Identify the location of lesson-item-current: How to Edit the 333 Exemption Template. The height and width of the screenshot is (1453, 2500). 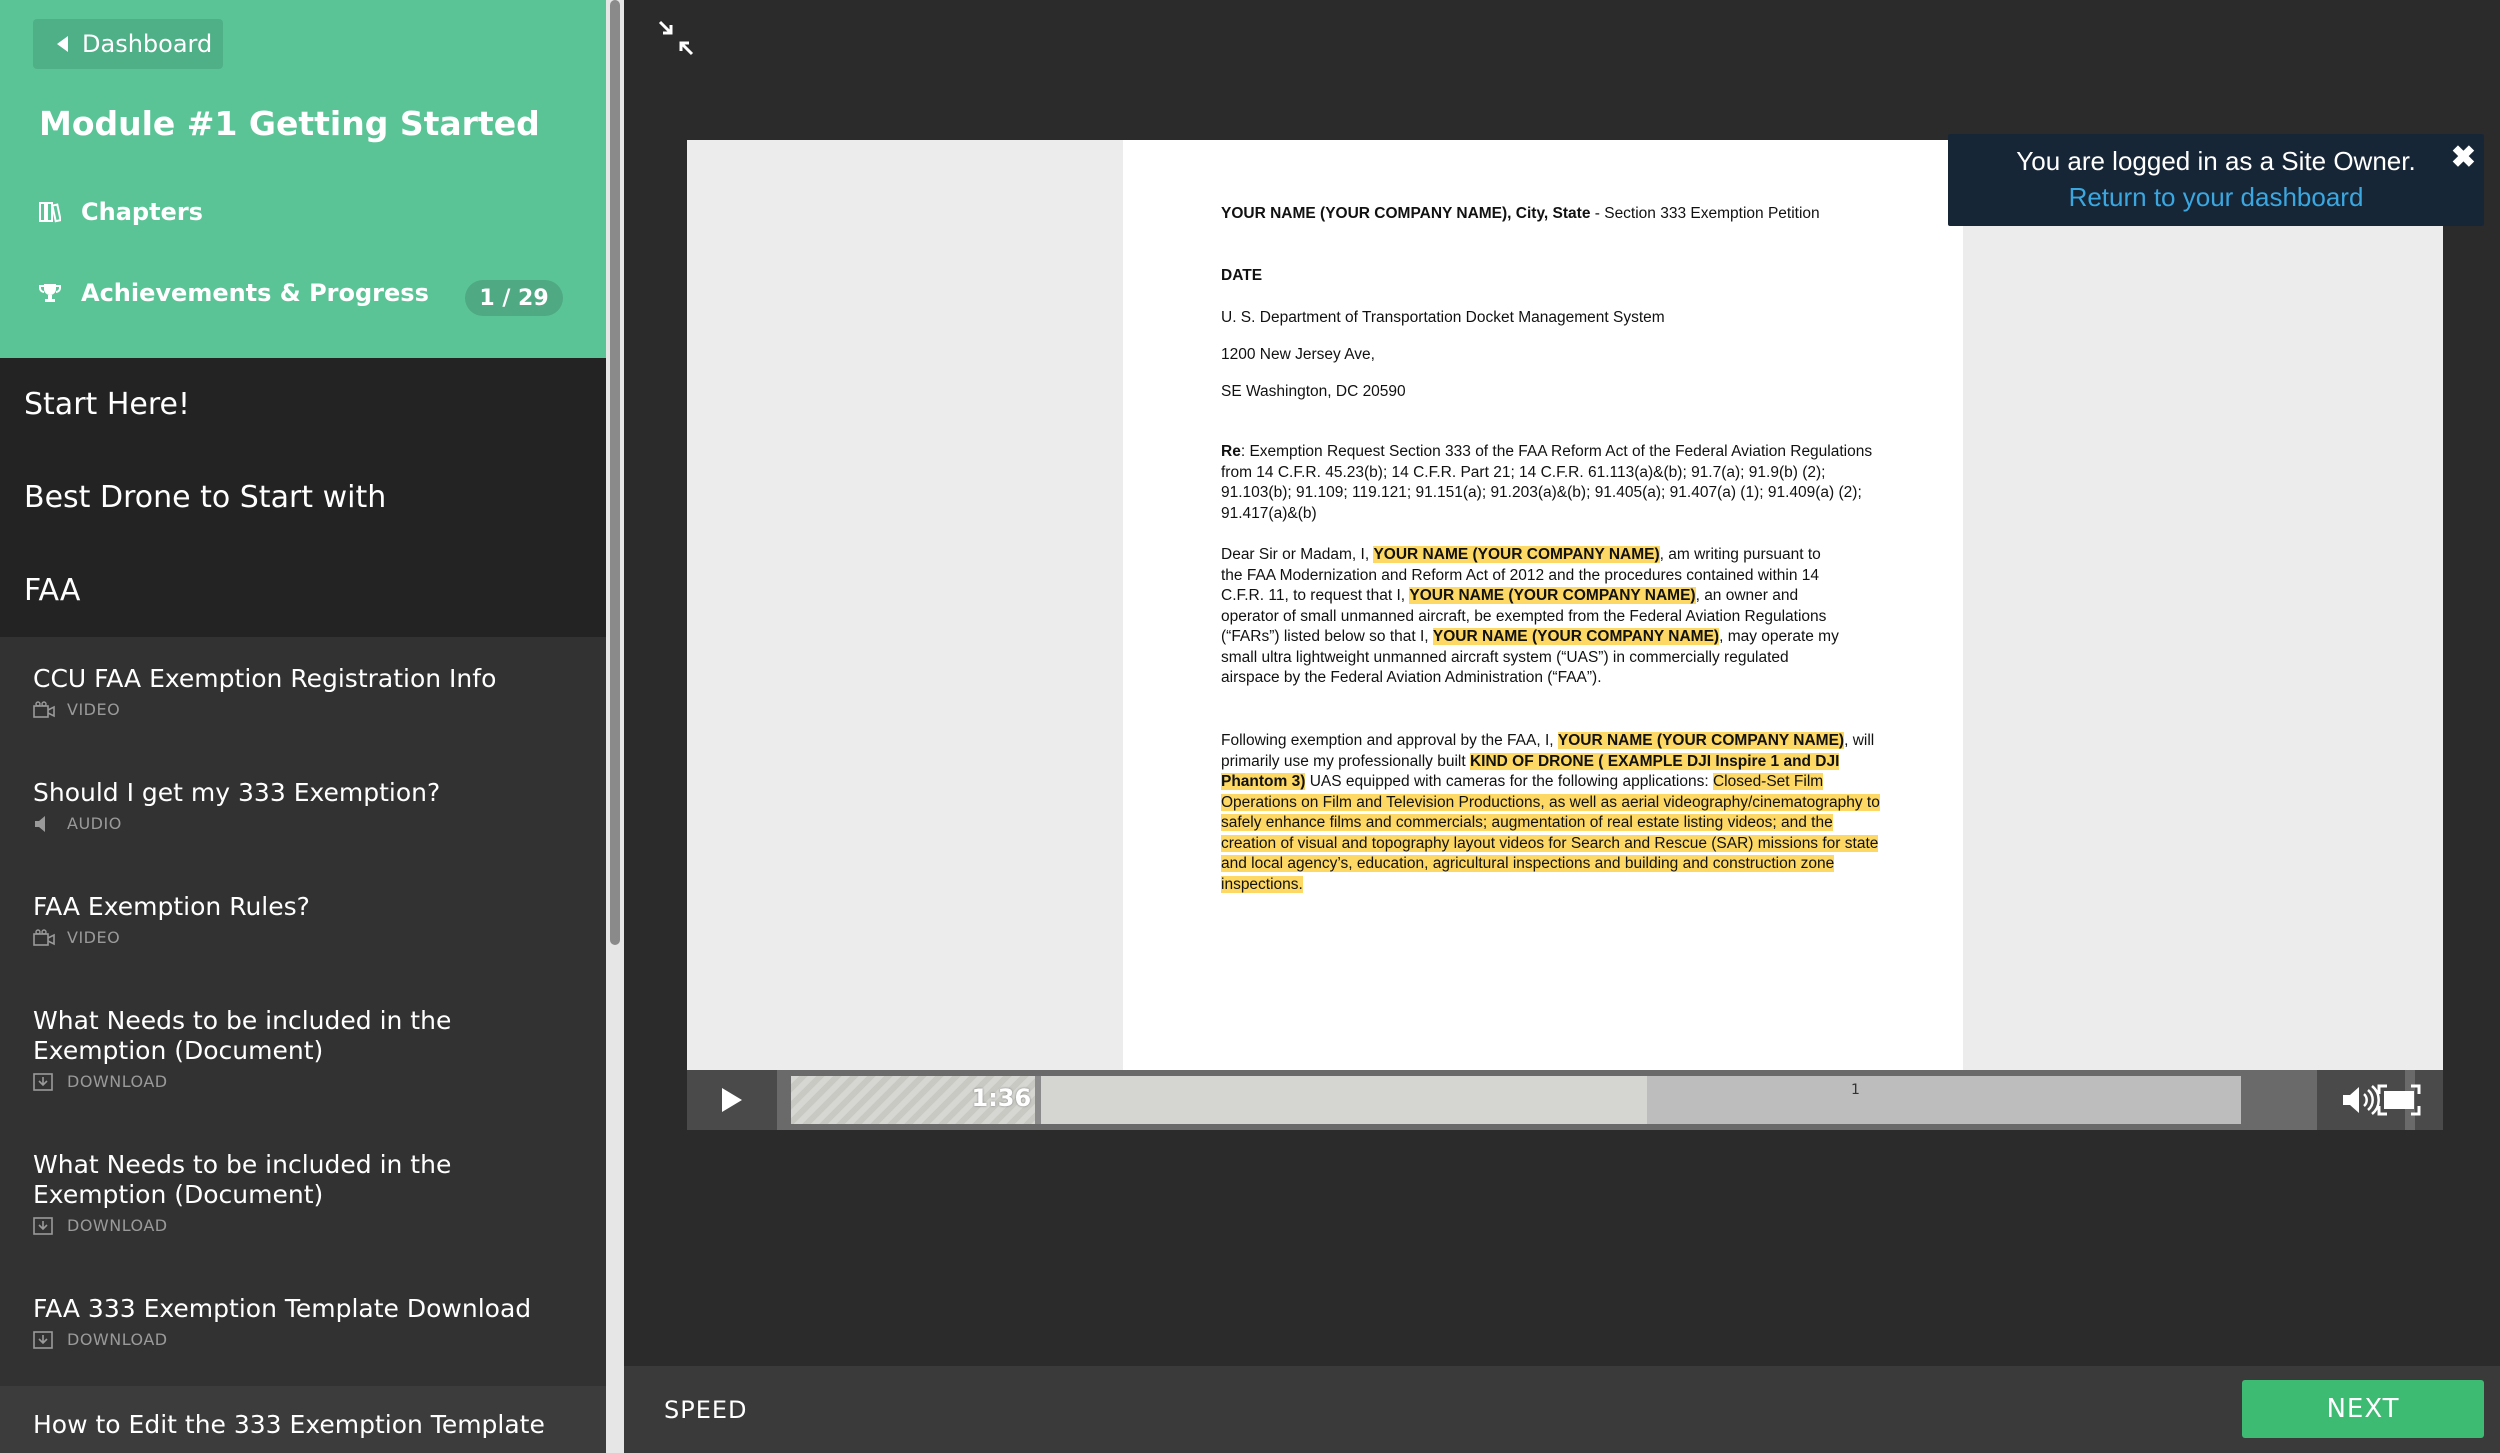
(303, 1419).